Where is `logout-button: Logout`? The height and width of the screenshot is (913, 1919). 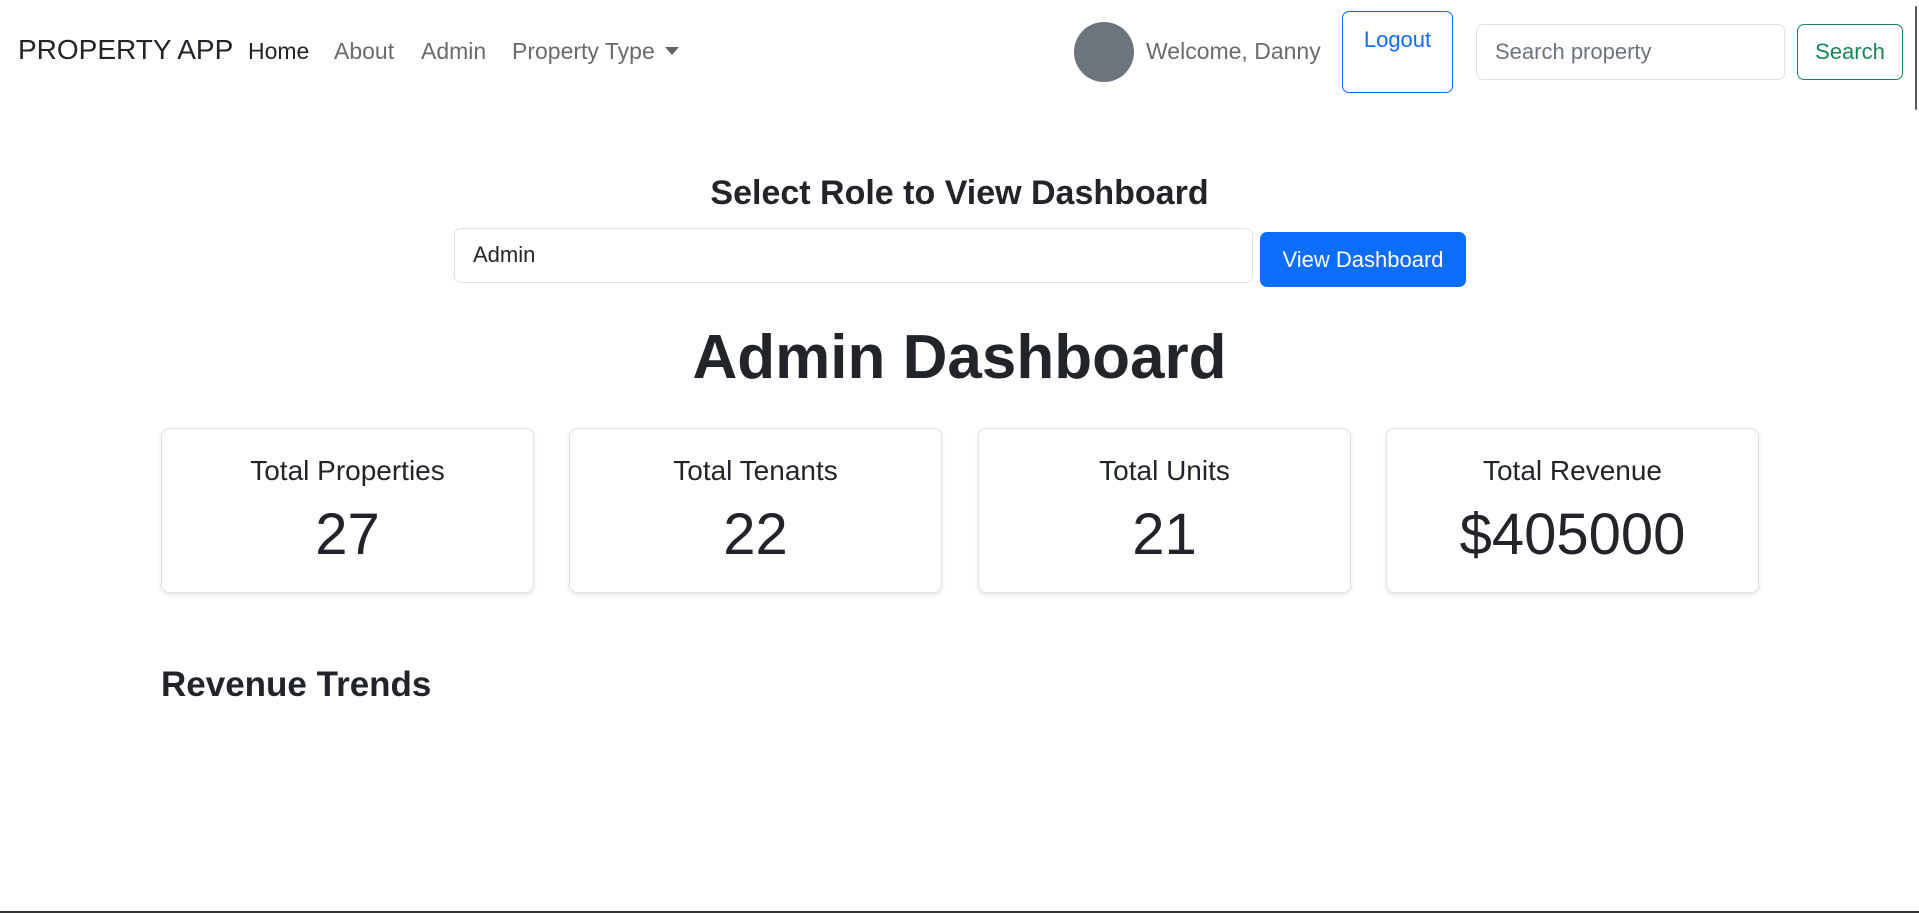
logout-button: Logout is located at coordinates (1397, 52).